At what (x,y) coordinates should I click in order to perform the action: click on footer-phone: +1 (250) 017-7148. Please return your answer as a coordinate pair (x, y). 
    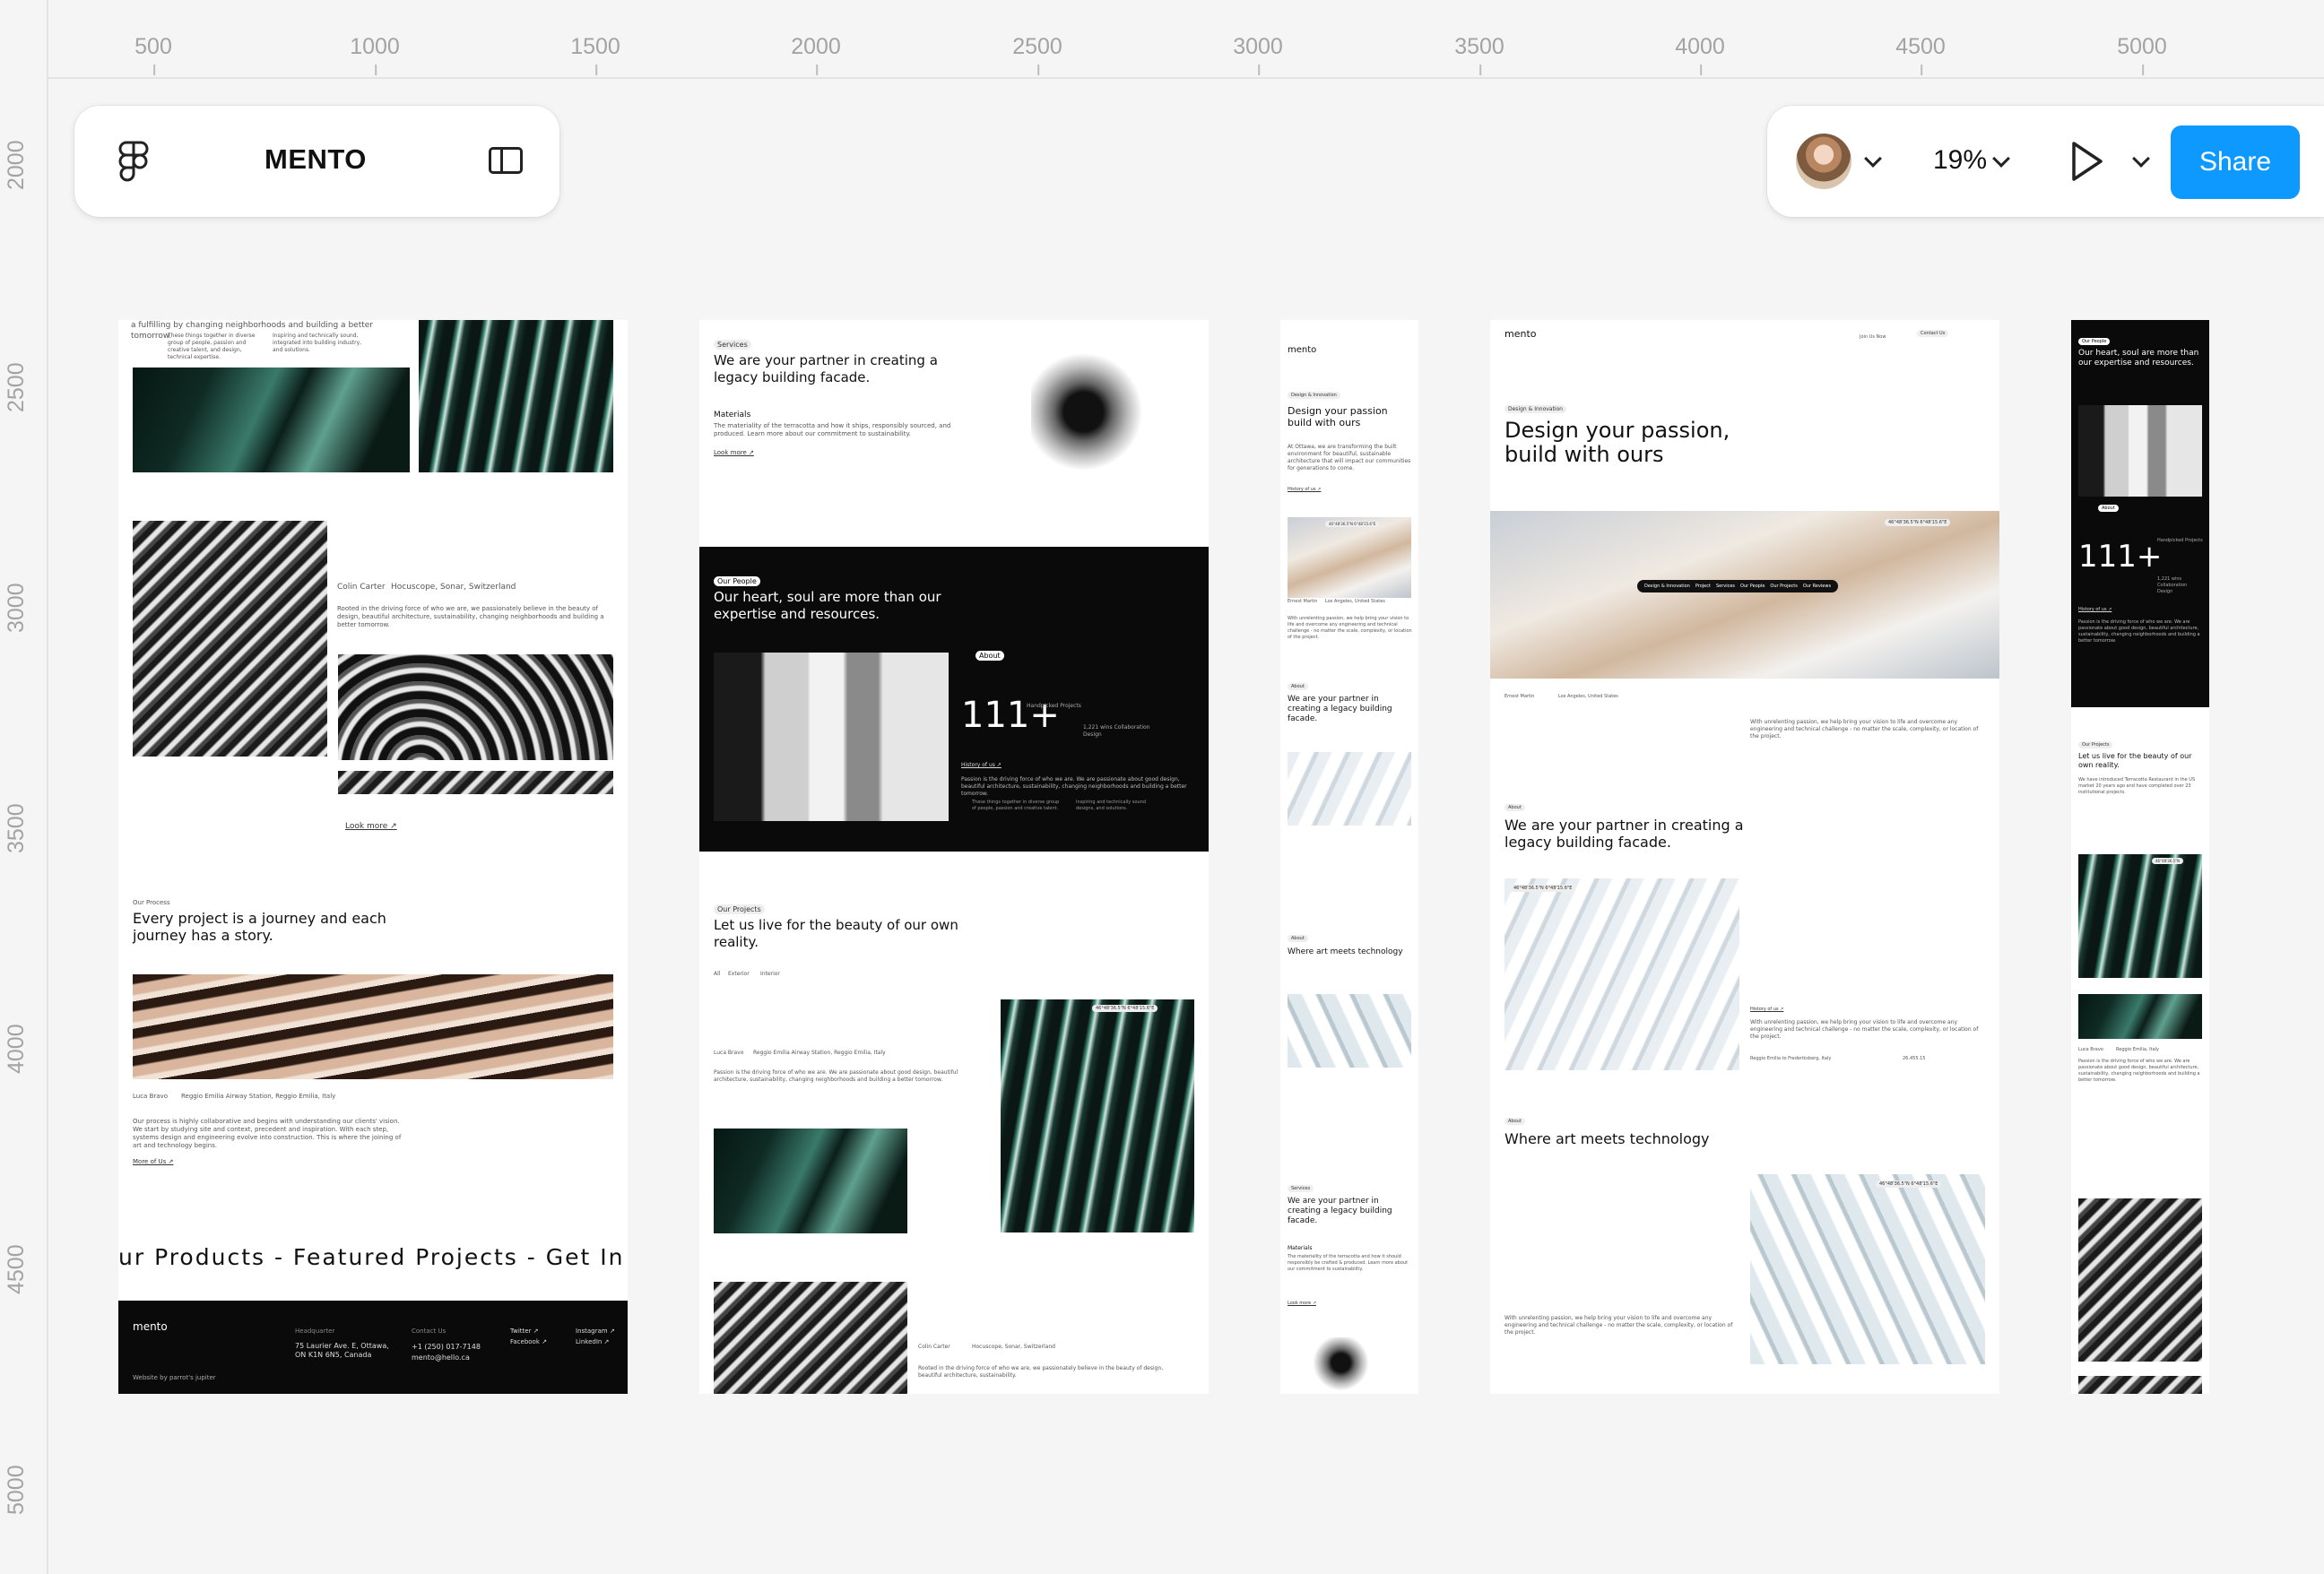
    Looking at the image, I should click on (446, 1347).